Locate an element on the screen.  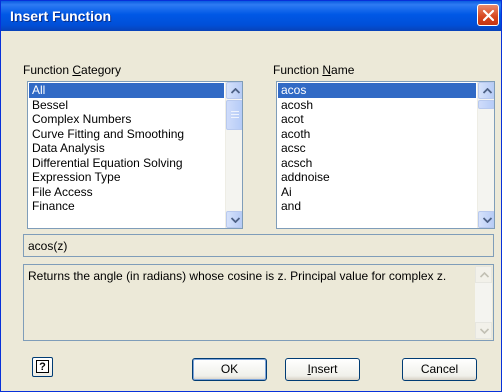
description-scrollbar is located at coordinates (483, 302).